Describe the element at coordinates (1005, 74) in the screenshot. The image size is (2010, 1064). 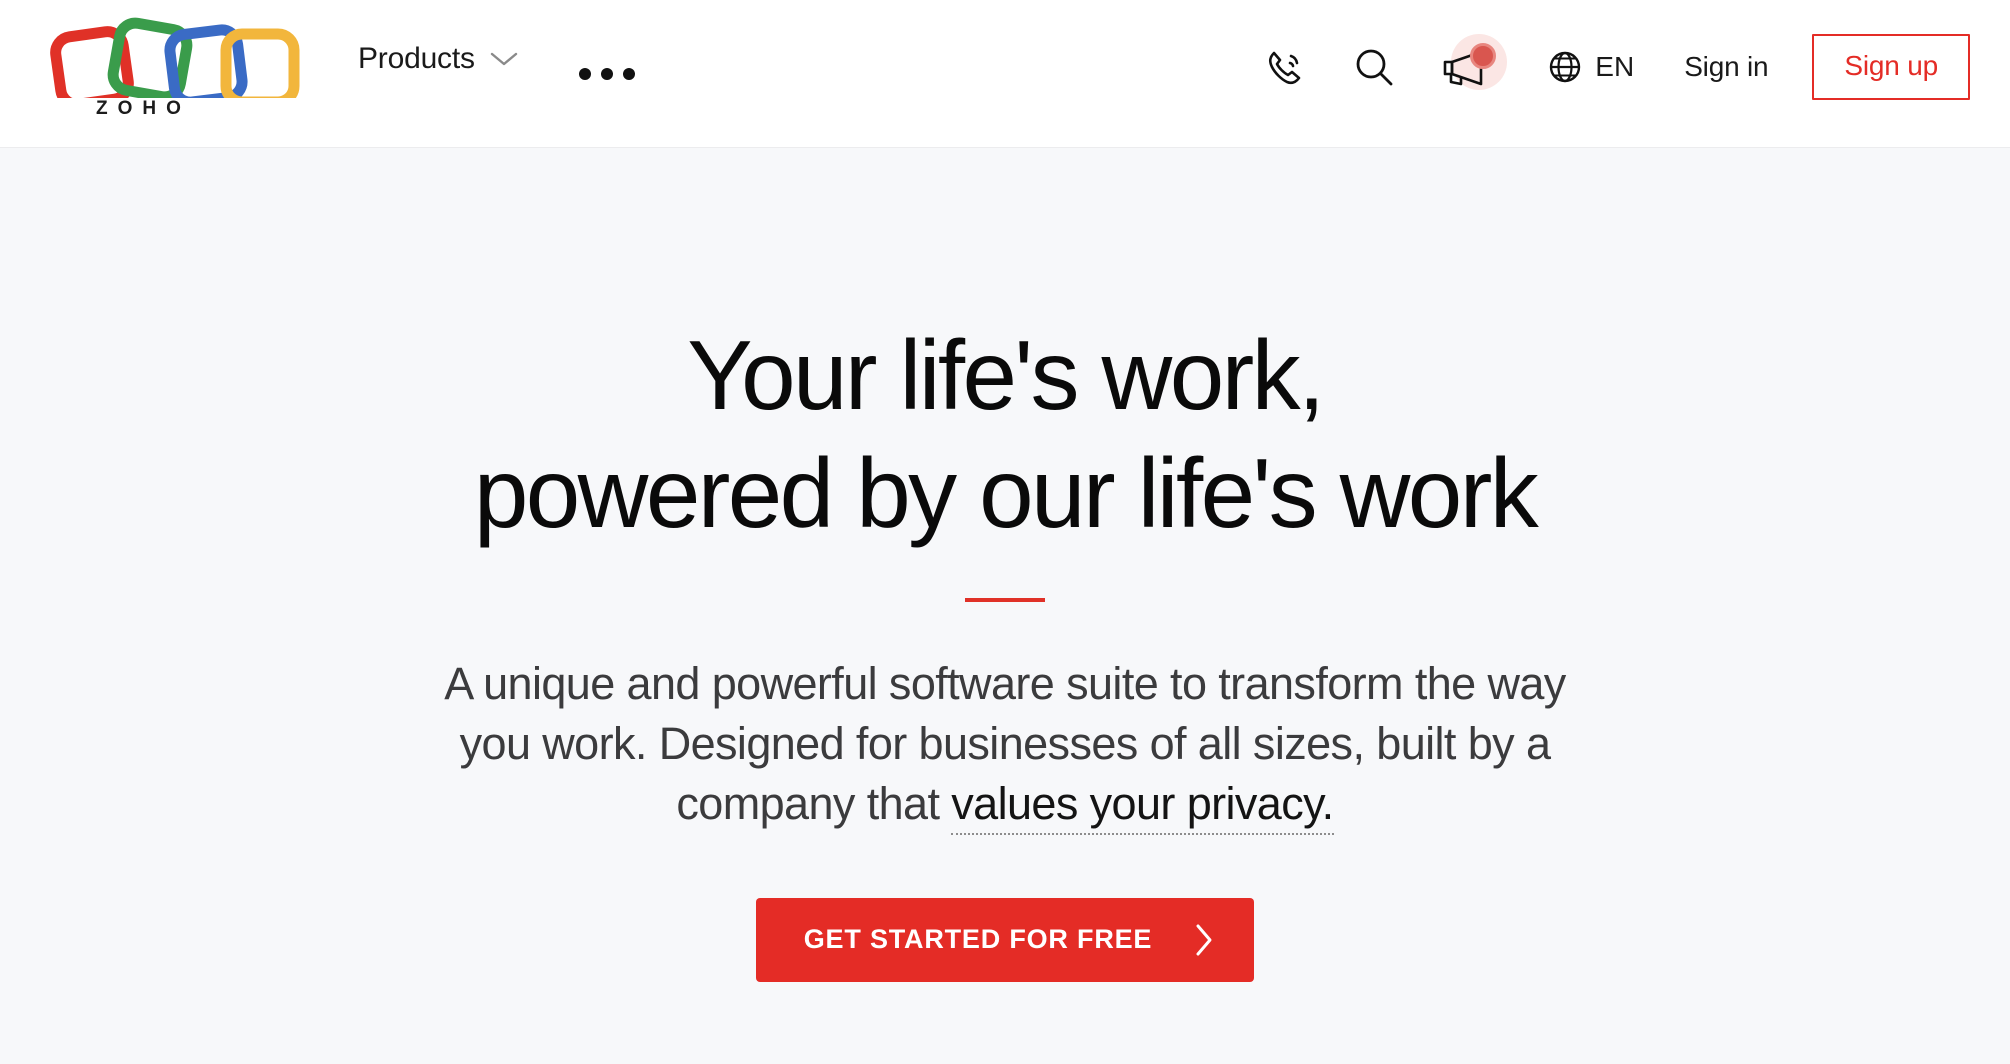
I see `site-header: ZOHO Products EN Sign in Sign up` at that location.